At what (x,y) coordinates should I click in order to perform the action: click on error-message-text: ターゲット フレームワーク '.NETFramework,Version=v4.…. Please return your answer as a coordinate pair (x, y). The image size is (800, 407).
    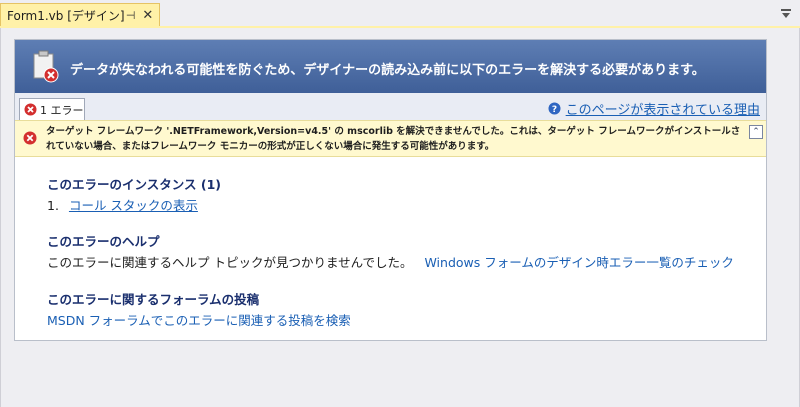
    Looking at the image, I should click on (393, 139).